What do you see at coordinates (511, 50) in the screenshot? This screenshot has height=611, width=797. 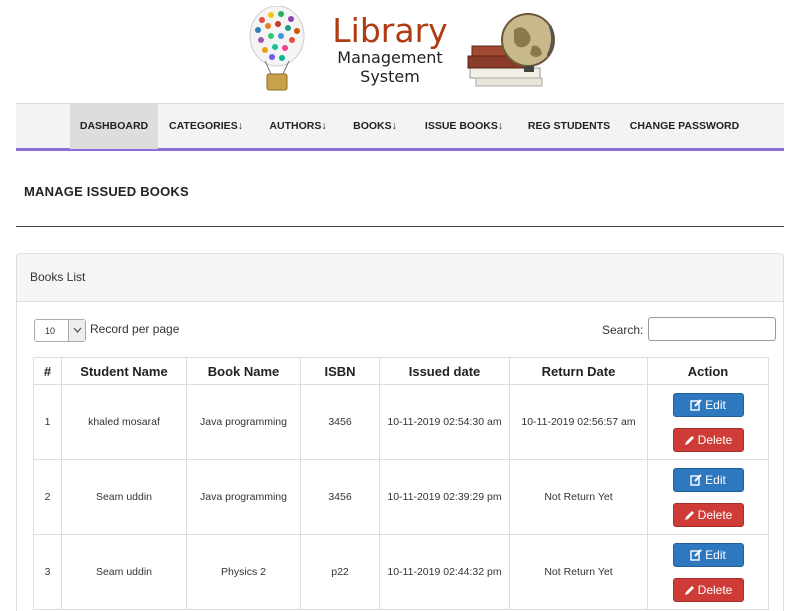 I see `globe-books-icon` at bounding box center [511, 50].